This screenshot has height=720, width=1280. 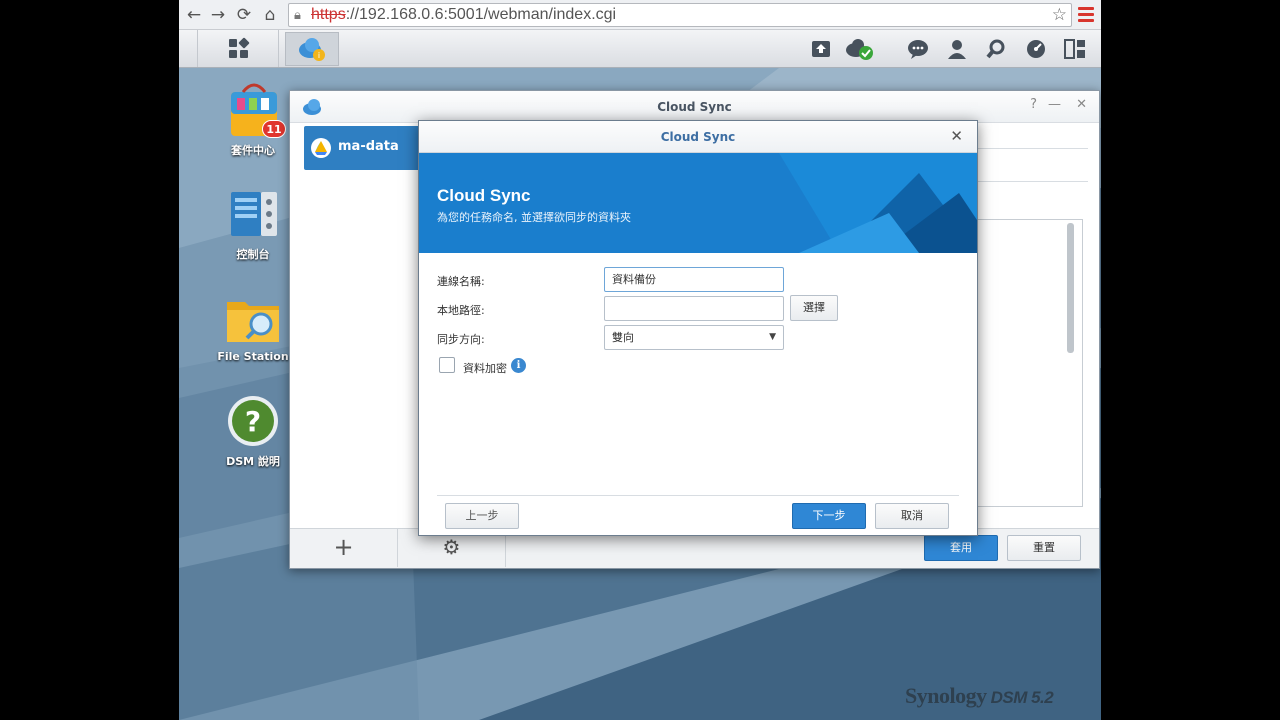 I want to click on dialog-banner: Cloud Sync 為您的任務命名, 並選擇欲同步的資料夾, so click(x=698, y=203).